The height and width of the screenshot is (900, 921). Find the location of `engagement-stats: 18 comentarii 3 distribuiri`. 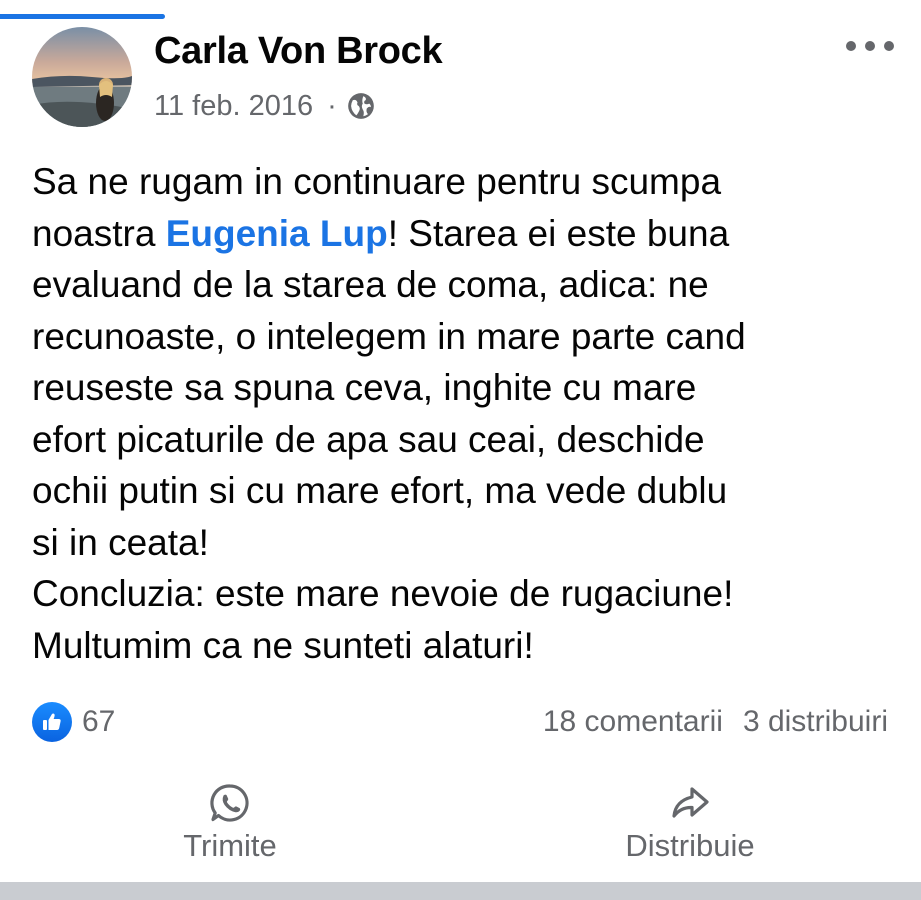

engagement-stats: 18 comentarii 3 distribuiri is located at coordinates (715, 722).